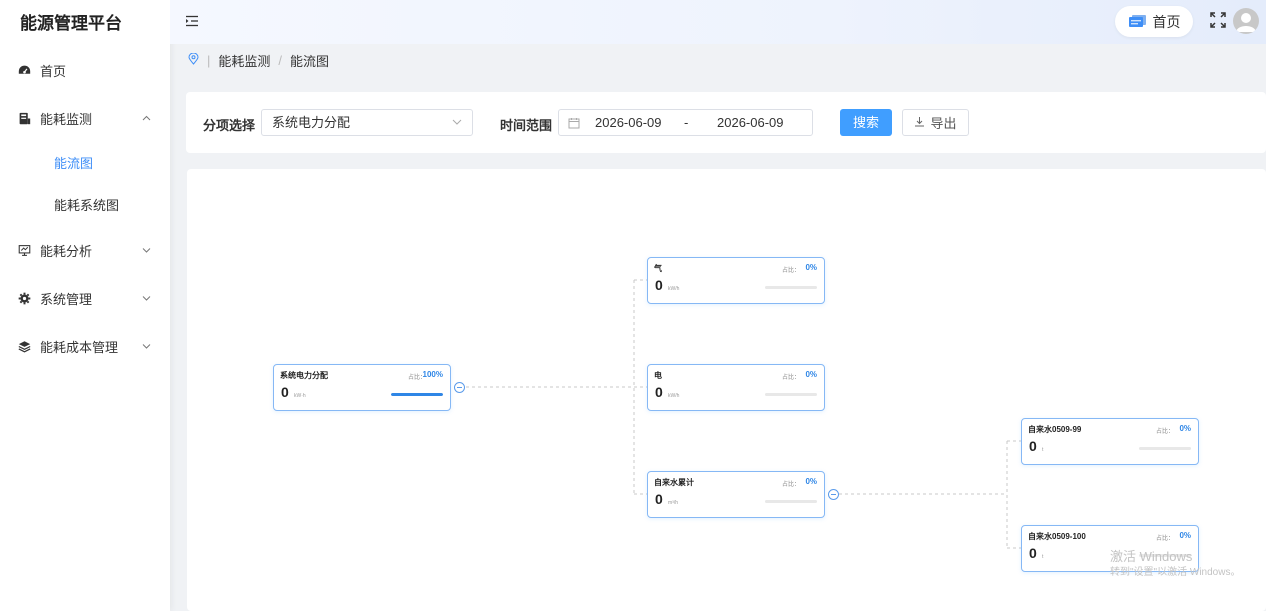  What do you see at coordinates (736, 280) in the screenshot?
I see `flow-node-gas: 气 占比： 0% 0 kW/h` at bounding box center [736, 280].